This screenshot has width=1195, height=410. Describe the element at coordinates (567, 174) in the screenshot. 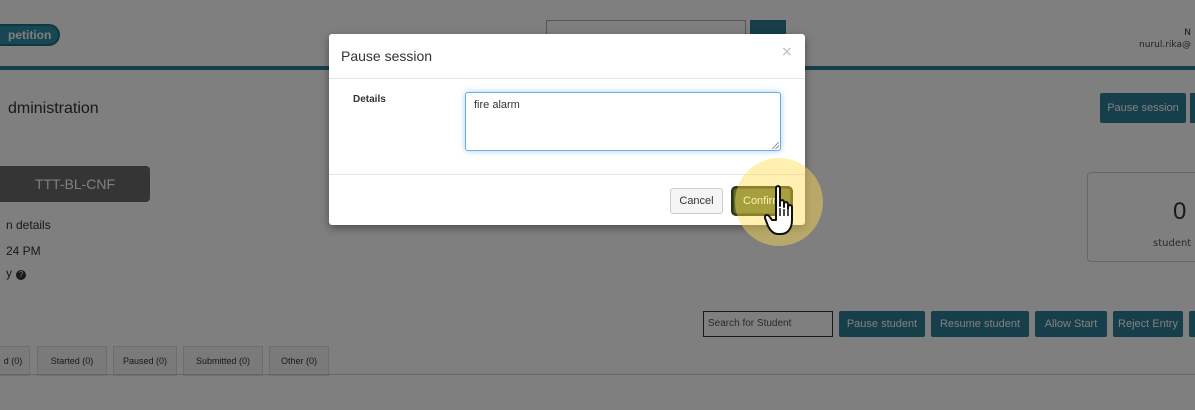

I see `dialog-footer-divider` at that location.